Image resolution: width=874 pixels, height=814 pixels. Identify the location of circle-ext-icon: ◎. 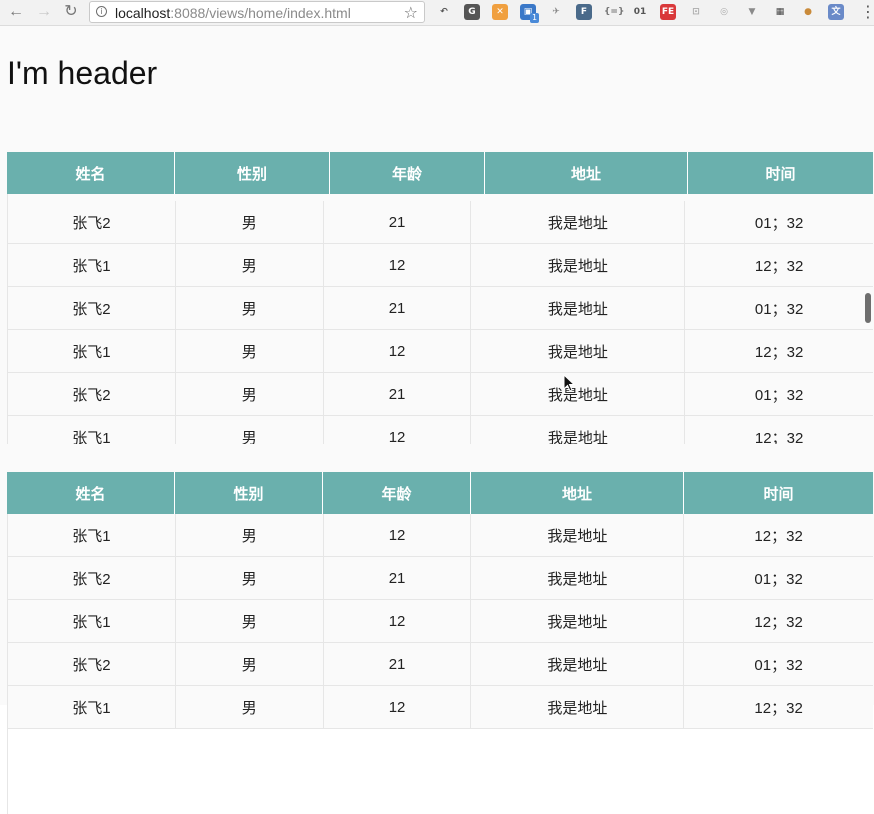
(724, 12).